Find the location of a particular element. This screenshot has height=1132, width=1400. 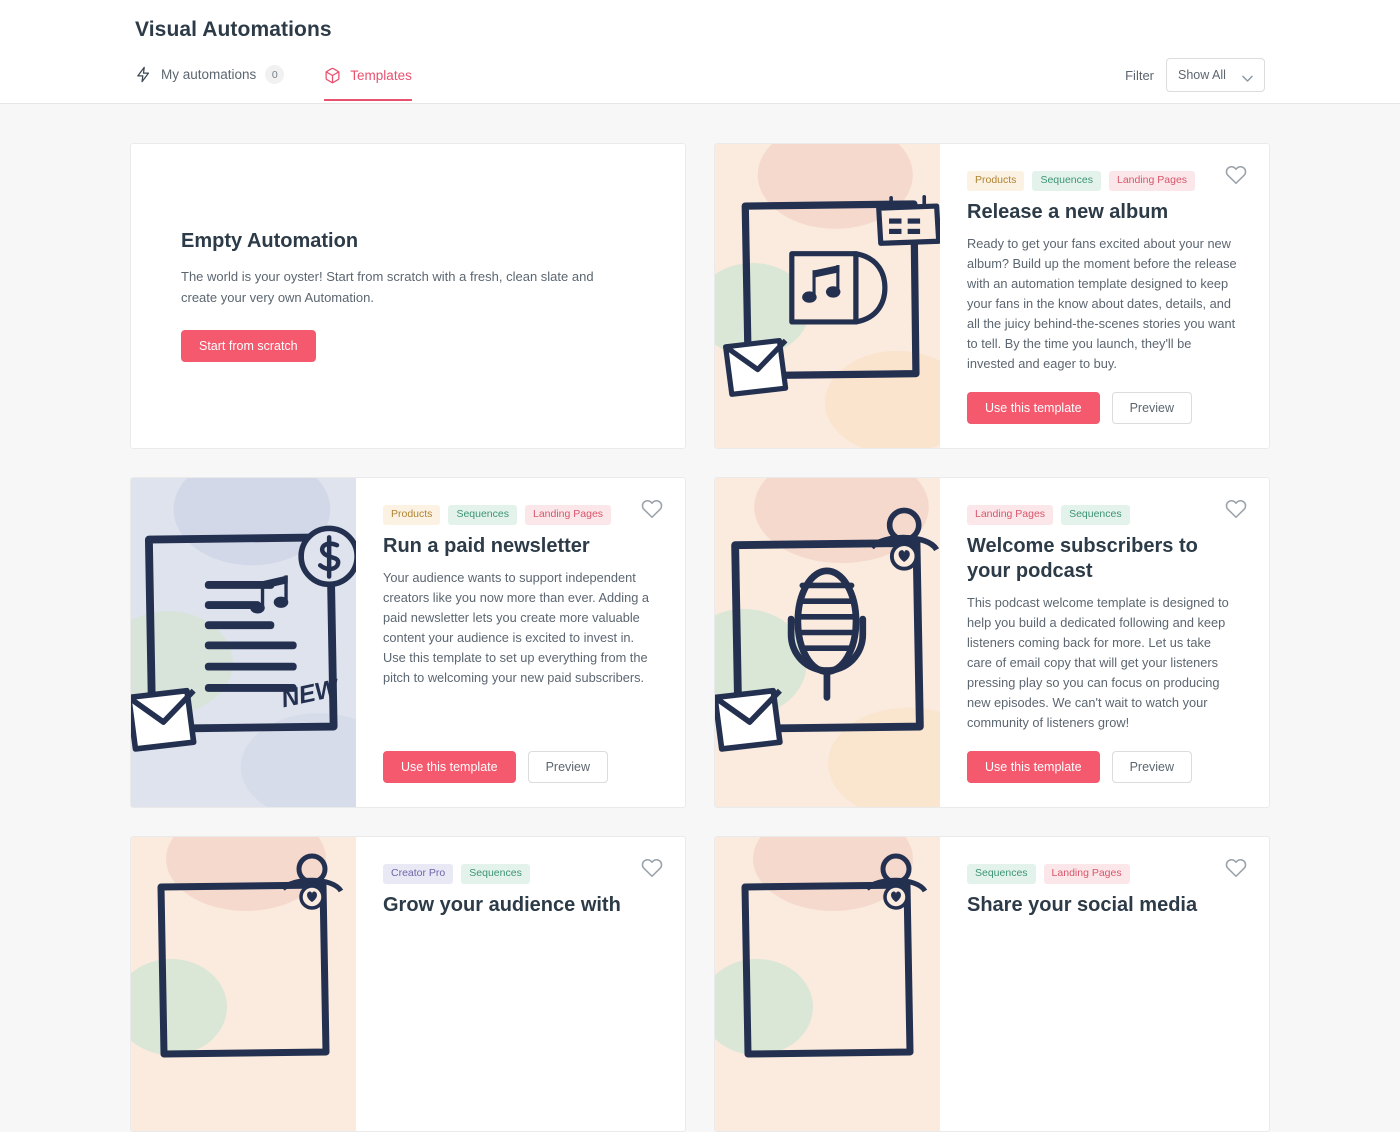

audience-illustration is located at coordinates (243, 984).